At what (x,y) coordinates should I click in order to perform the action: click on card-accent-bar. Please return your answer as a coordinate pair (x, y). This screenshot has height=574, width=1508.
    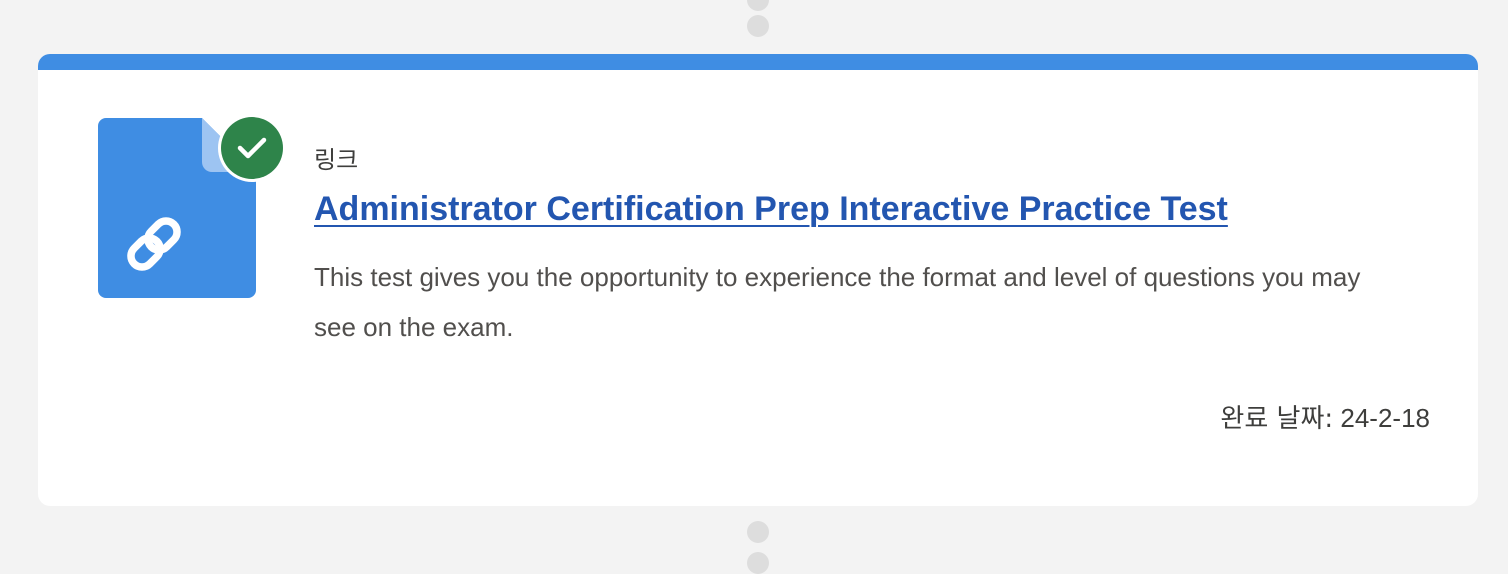
    Looking at the image, I should click on (758, 62).